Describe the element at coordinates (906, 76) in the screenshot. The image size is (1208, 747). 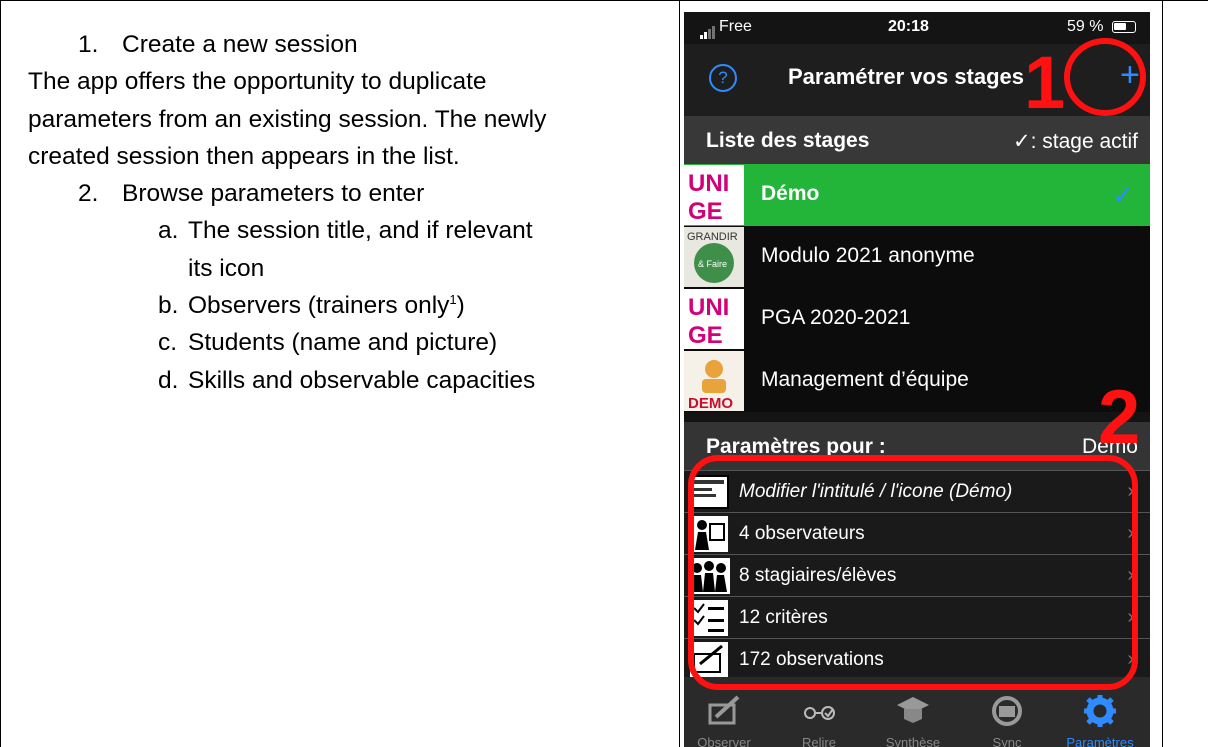
I see `page-title: Paramétrer vos stages` at that location.